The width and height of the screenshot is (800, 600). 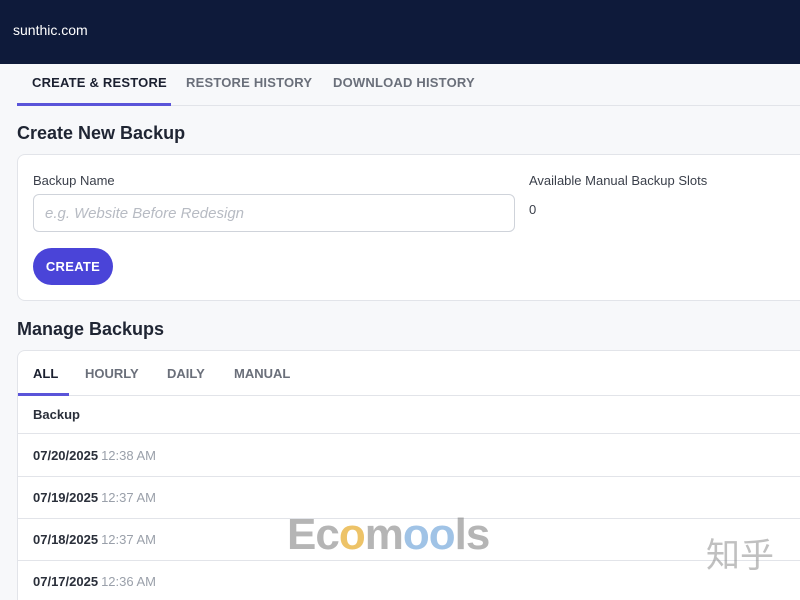 I want to click on backup-time: 12:38 AM, so click(x=129, y=455).